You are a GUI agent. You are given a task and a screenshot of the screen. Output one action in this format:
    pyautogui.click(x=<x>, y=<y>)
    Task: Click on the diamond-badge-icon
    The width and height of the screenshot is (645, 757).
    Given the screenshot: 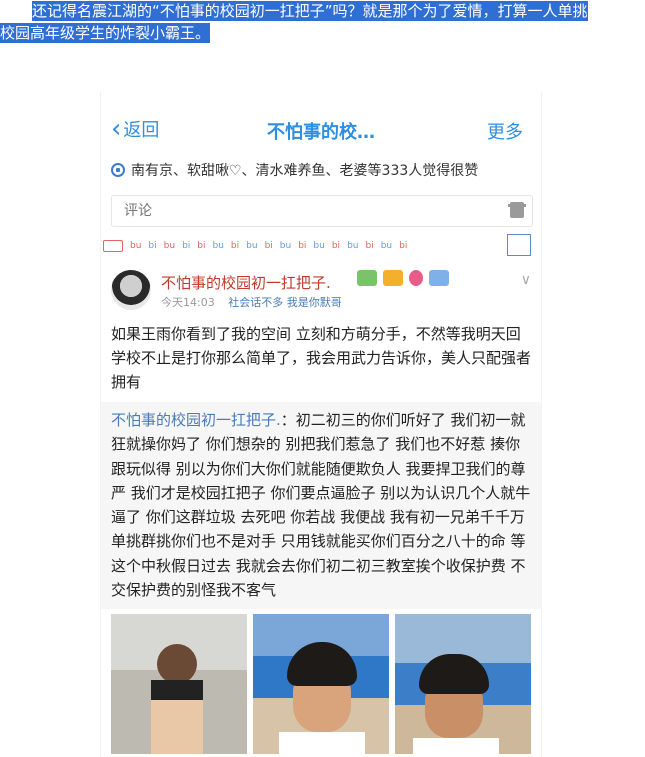 What is the action you would take?
    pyautogui.click(x=416, y=278)
    